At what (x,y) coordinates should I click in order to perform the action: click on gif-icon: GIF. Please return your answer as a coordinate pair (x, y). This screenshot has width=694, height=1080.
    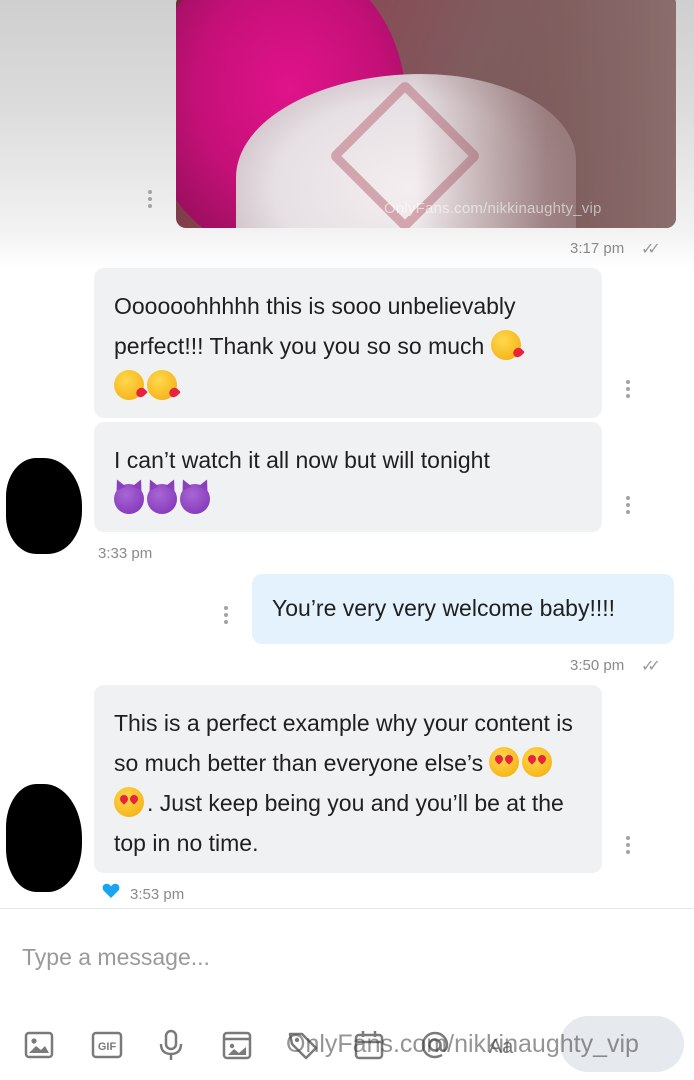
    Looking at the image, I should click on (107, 1045).